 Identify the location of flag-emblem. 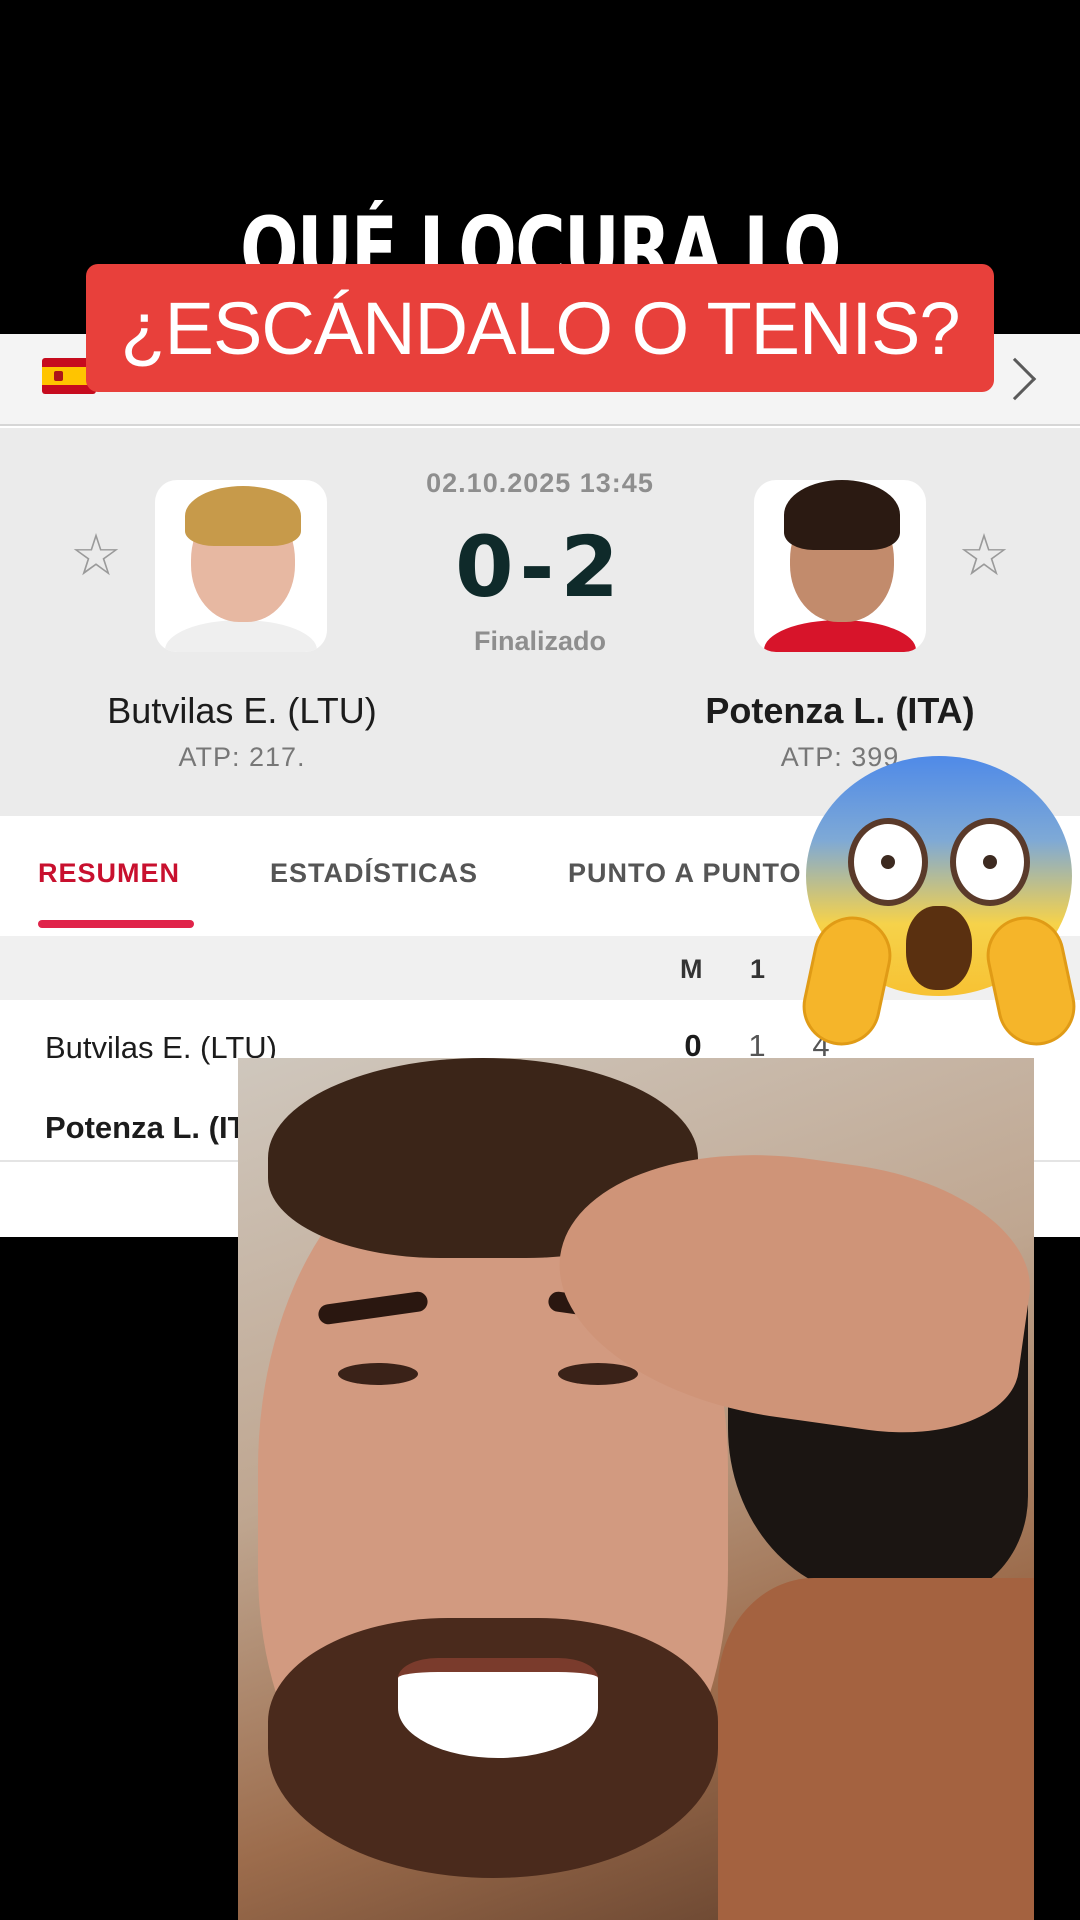
(58, 376).